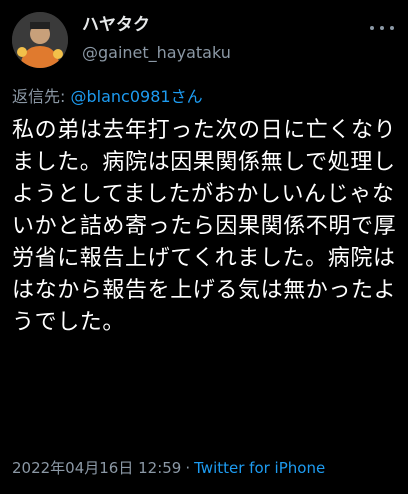 Image resolution: width=408 pixels, height=494 pixels. I want to click on user-info: ハヤタク @gainet_hayataku, so click(156, 39).